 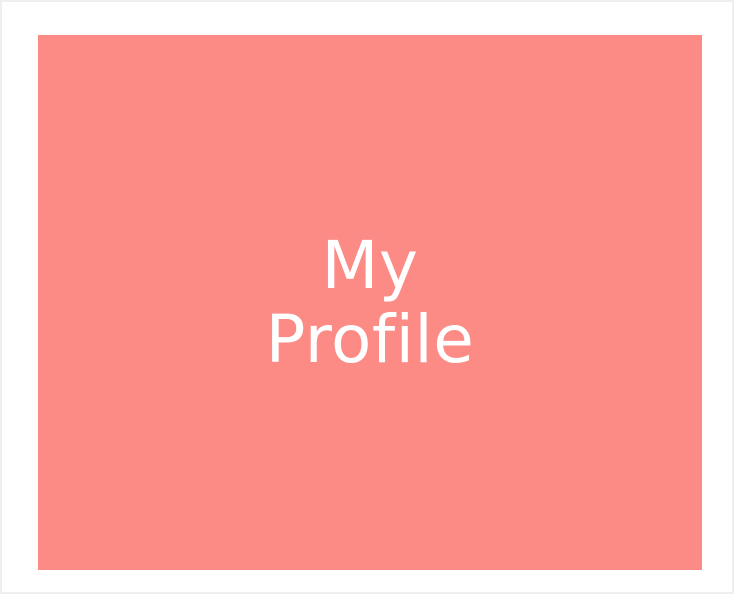 I want to click on tile-title-line1: My, so click(x=370, y=265).